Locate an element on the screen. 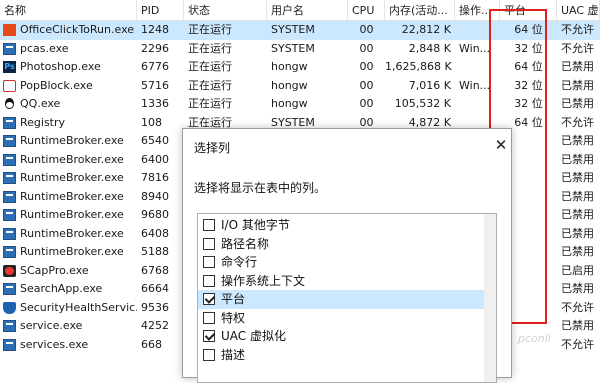  cell-pid: 6400 is located at coordinates (155, 159).